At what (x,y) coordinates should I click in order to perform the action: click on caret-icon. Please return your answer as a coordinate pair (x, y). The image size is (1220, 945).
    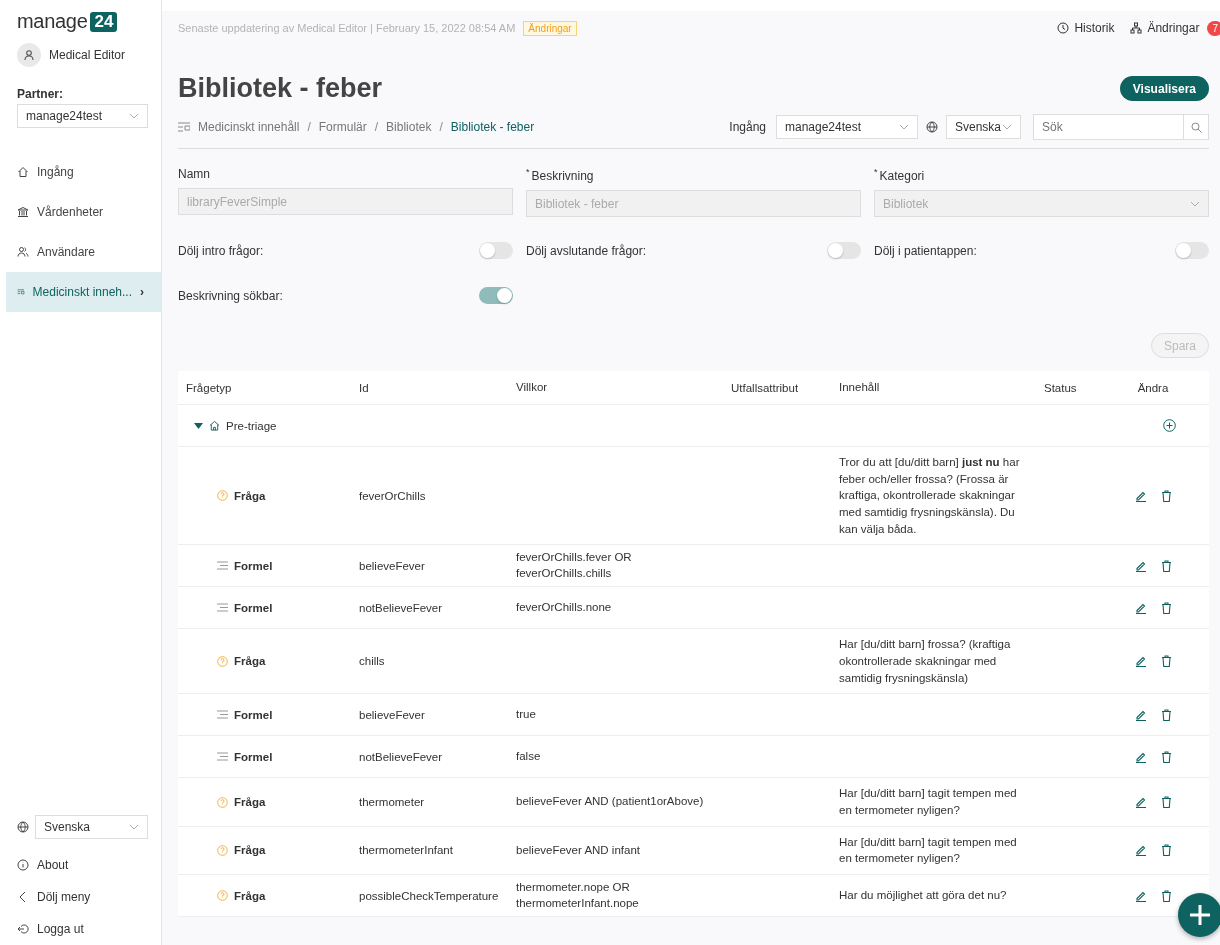
    Looking at the image, I should click on (198, 425).